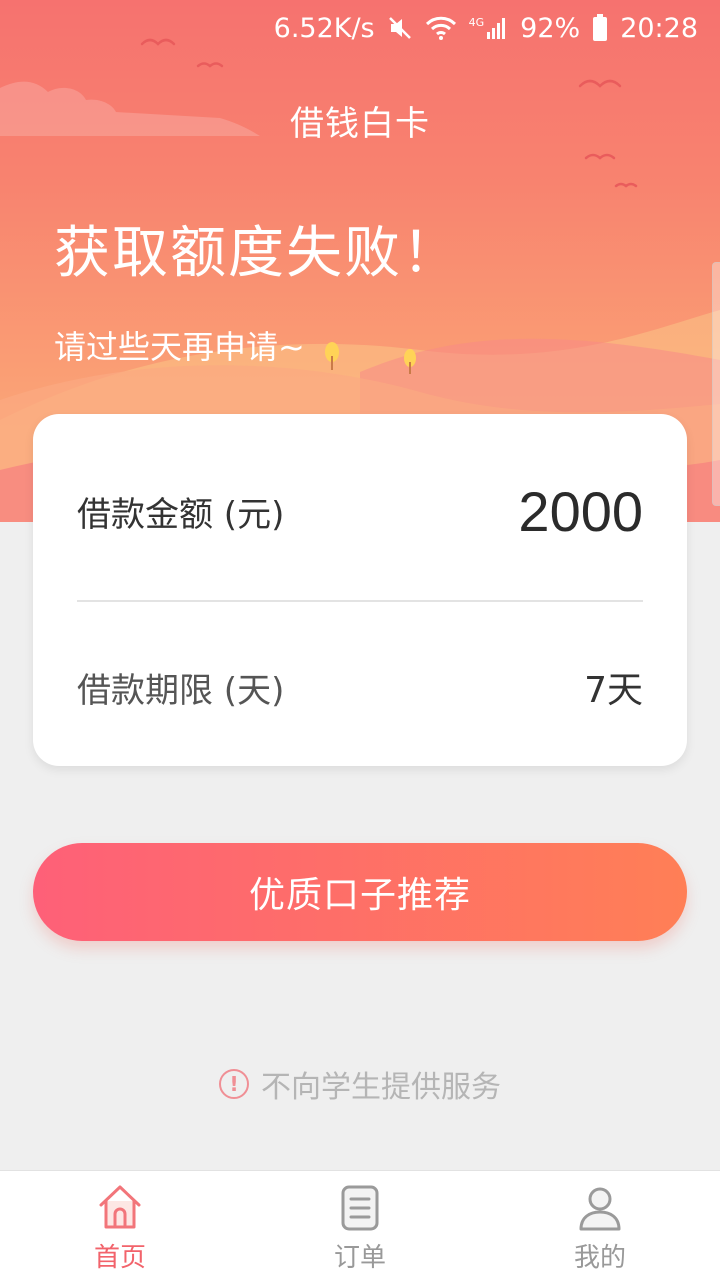 The height and width of the screenshot is (1280, 720). I want to click on tab-orders: 订单, so click(360, 1225).